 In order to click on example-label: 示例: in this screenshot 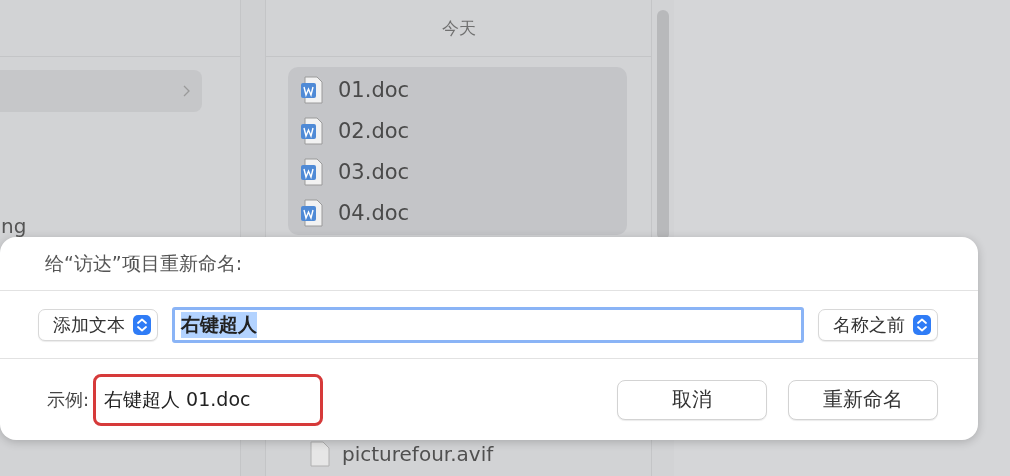, I will do `click(68, 399)`.